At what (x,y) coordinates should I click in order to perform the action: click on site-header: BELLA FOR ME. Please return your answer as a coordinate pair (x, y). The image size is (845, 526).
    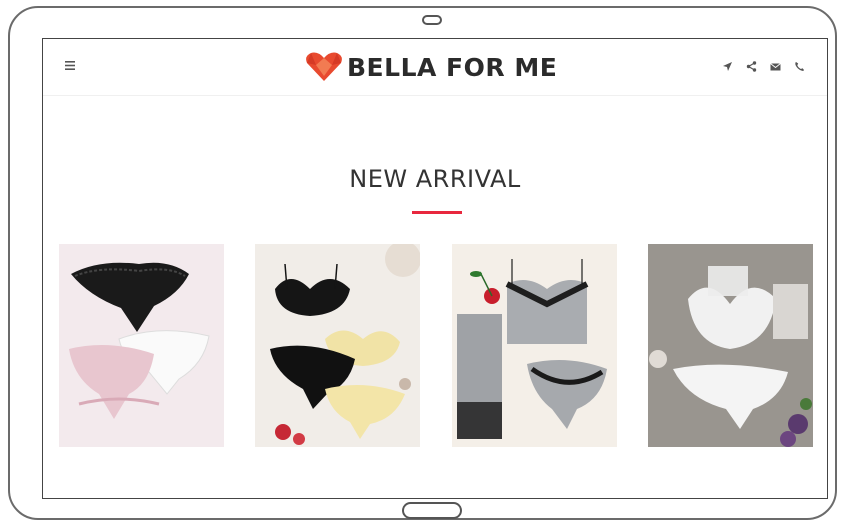
    Looking at the image, I should click on (435, 67).